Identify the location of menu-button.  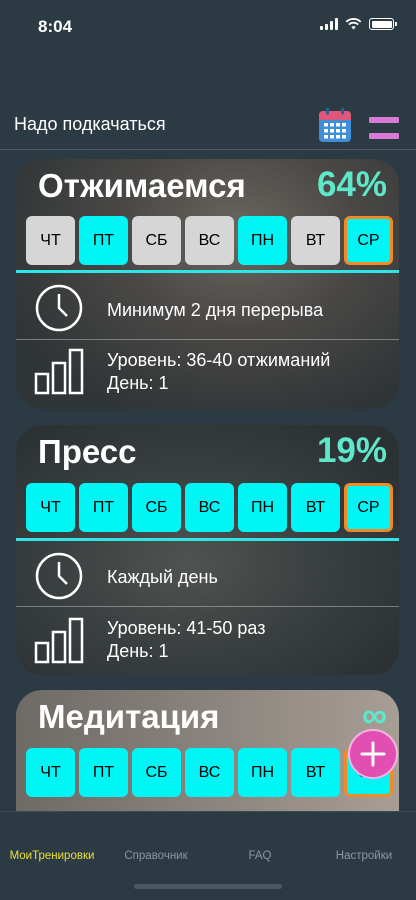
(384, 128).